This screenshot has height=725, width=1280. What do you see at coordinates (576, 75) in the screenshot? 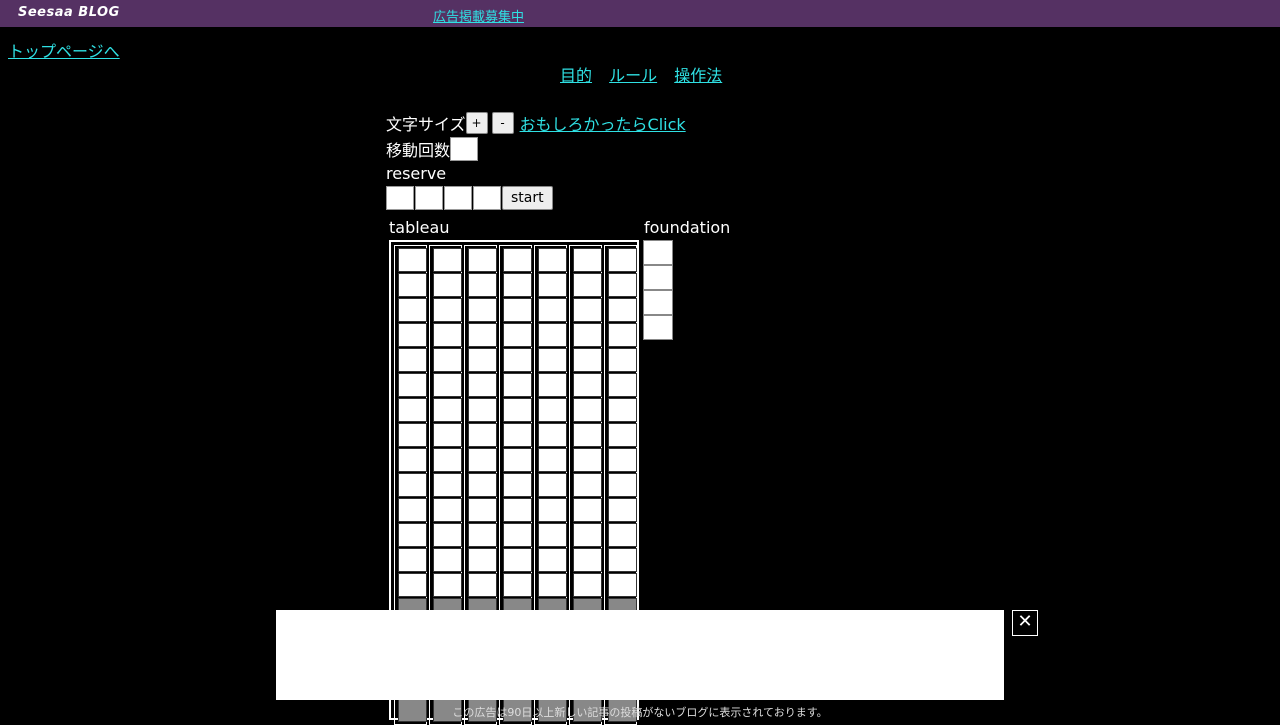
I see `nav-purpose-link: 目的` at bounding box center [576, 75].